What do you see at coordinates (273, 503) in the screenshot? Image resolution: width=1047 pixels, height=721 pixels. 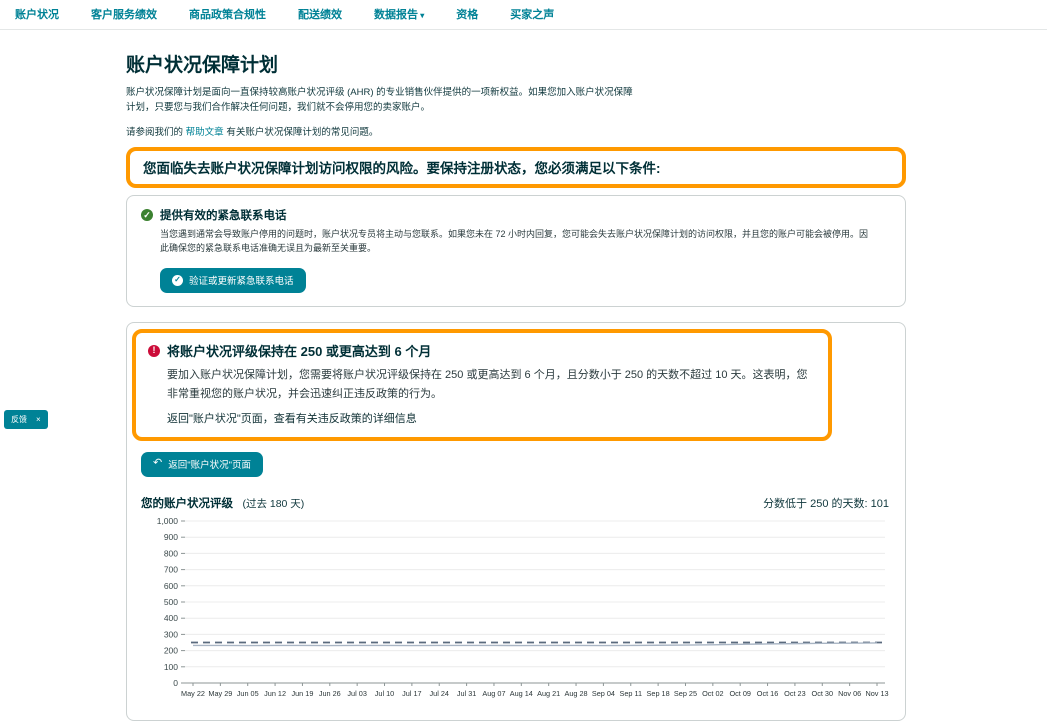 I see `chart-subtitle: (过去 180 天)` at bounding box center [273, 503].